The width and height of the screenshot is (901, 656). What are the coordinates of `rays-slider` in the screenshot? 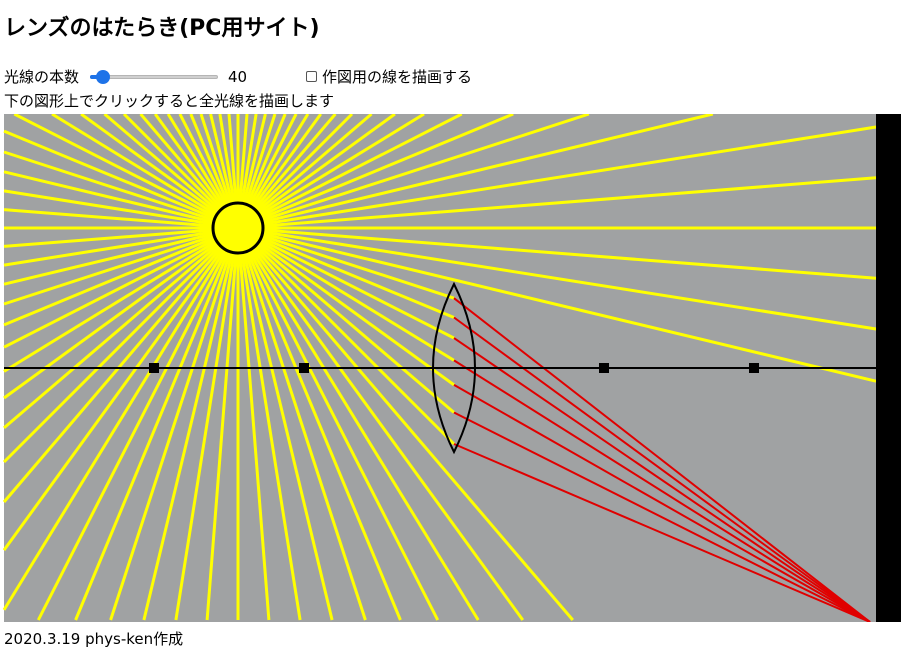 It's located at (155, 77).